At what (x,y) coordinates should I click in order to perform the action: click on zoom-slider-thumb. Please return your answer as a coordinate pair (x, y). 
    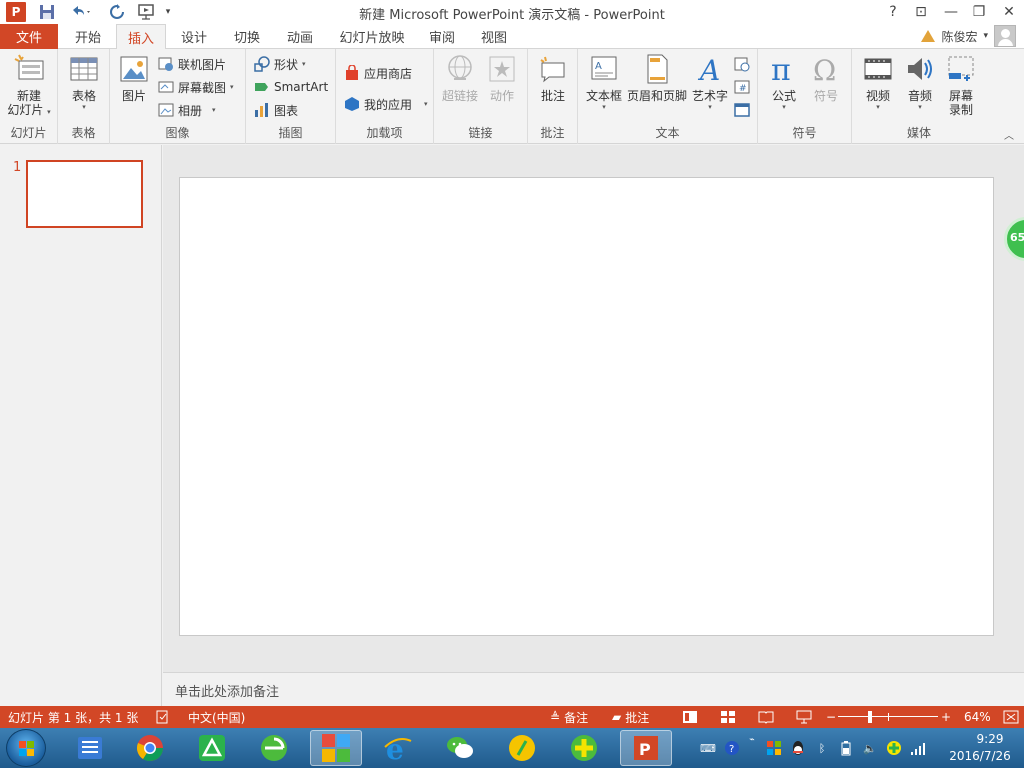
    Looking at the image, I should click on (870, 717).